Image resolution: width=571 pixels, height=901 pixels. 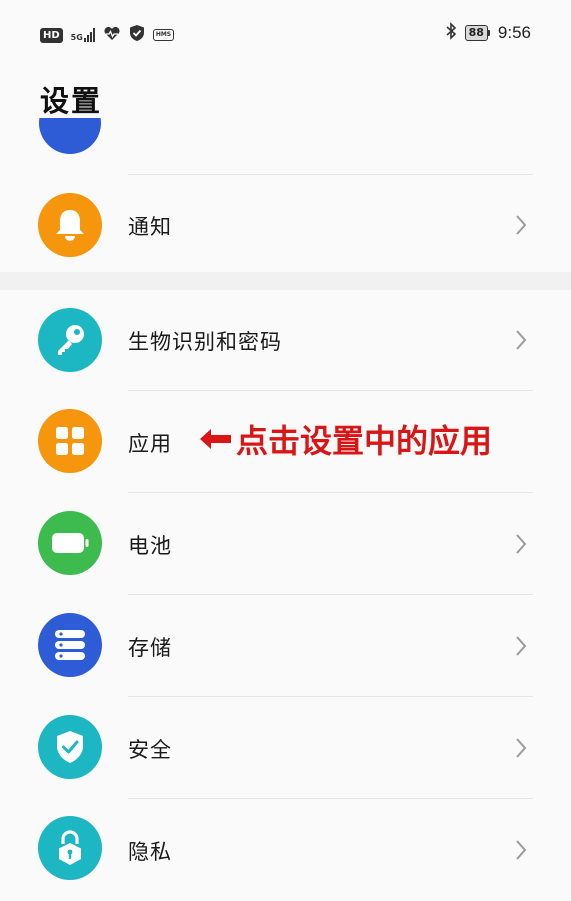 What do you see at coordinates (70, 136) in the screenshot?
I see `partial-scrolled-icon` at bounding box center [70, 136].